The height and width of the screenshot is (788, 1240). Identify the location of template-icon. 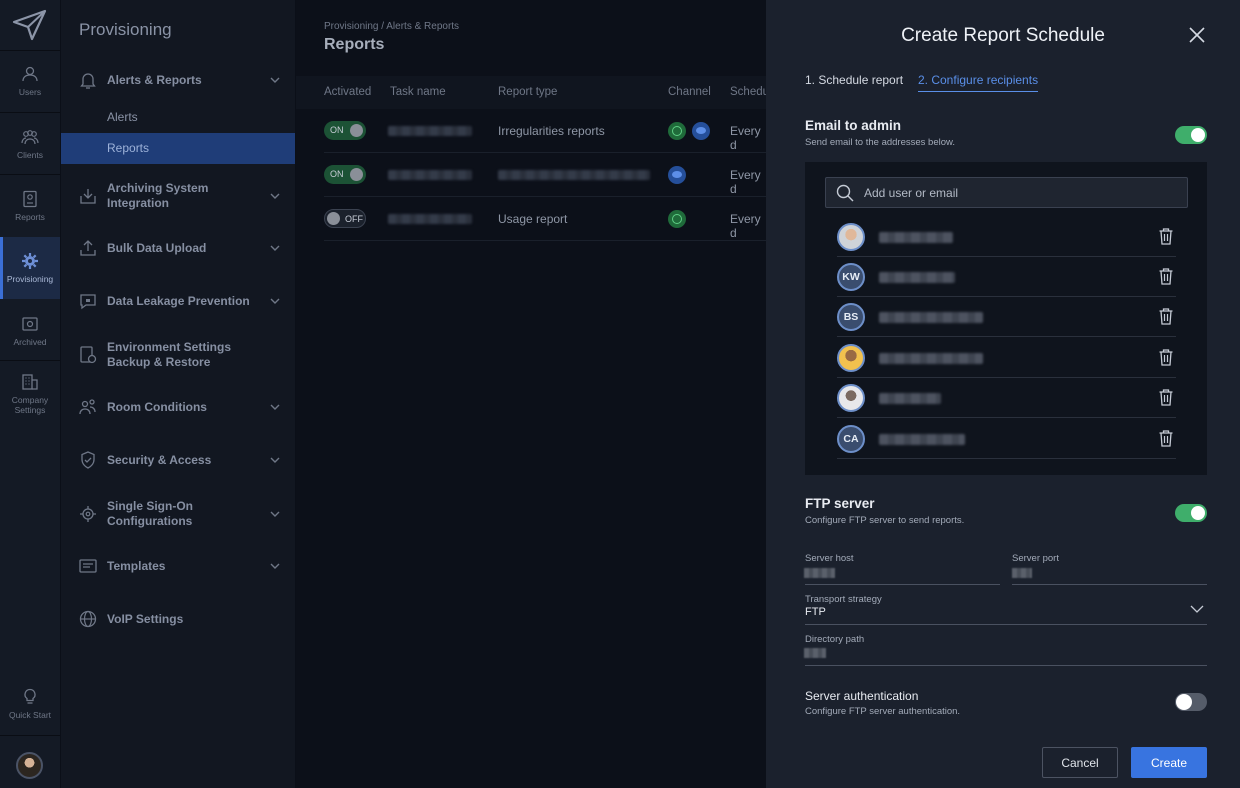
(88, 566).